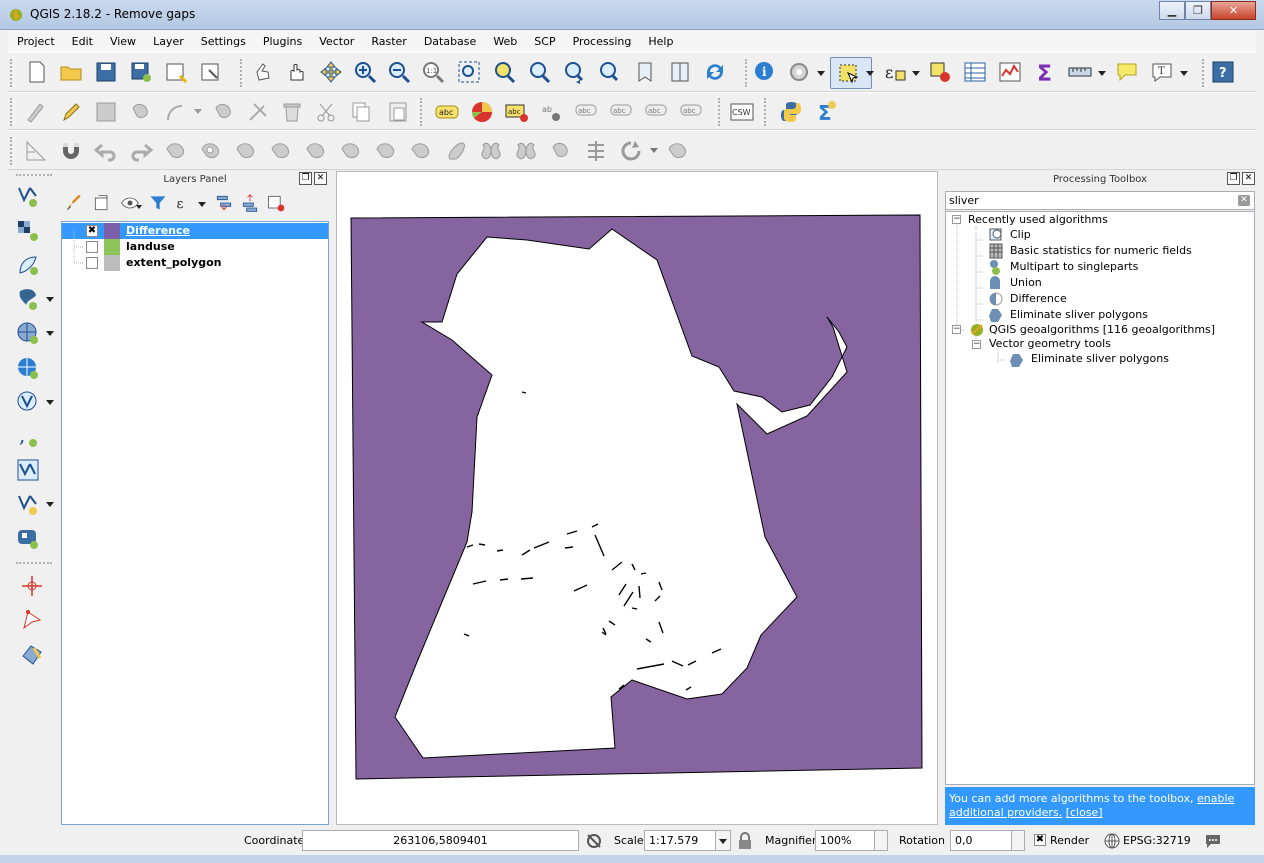 The height and width of the screenshot is (863, 1264). Describe the element at coordinates (1026, 284) in the screenshot. I see `algorithm-item: Union` at that location.